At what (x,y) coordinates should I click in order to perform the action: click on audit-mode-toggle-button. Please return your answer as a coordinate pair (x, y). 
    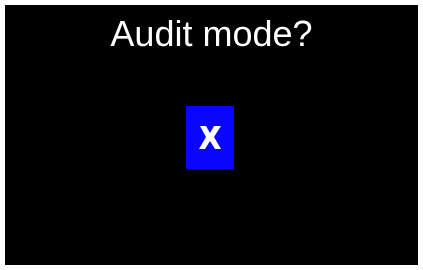
    Looking at the image, I should click on (210, 137).